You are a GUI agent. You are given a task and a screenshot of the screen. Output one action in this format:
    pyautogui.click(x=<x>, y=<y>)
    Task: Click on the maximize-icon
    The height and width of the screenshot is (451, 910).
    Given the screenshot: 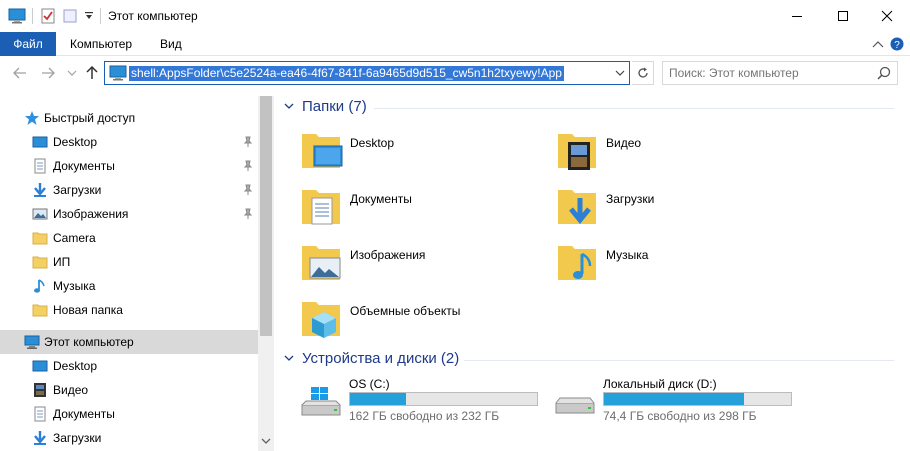 What is the action you would take?
    pyautogui.click(x=843, y=16)
    